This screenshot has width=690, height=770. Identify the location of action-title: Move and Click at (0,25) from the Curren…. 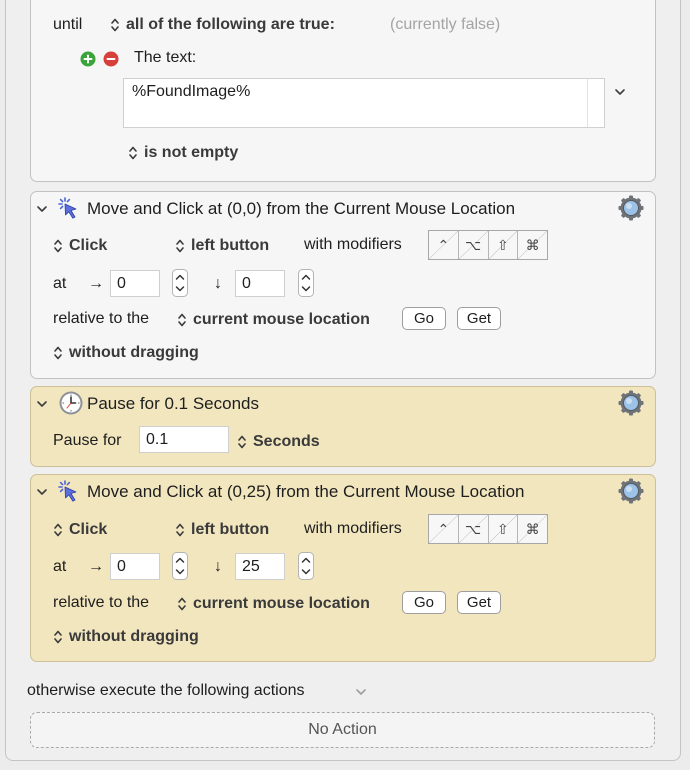
(306, 491).